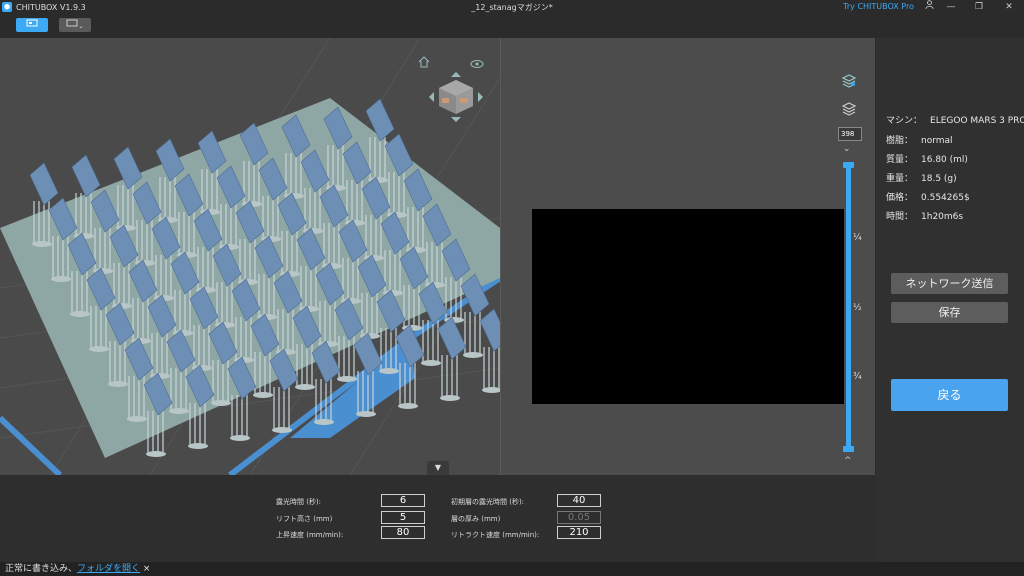  I want to click on layer-number-input: 398, so click(850, 134).